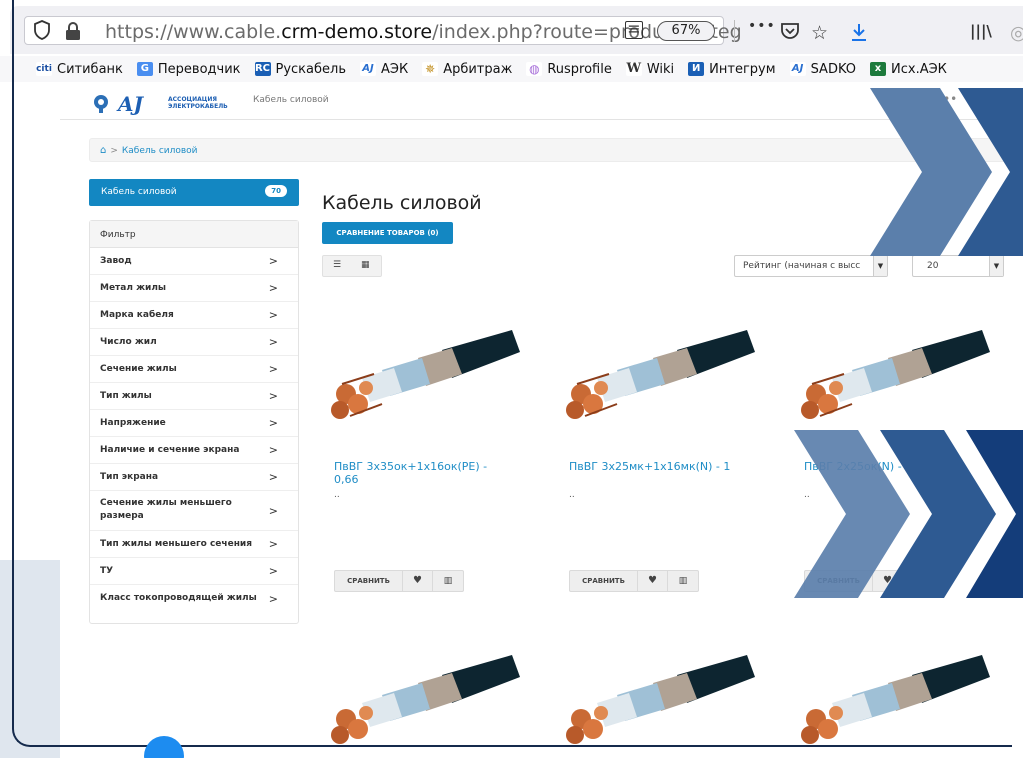 The height and width of the screenshot is (758, 1023). What do you see at coordinates (790, 33) in the screenshot?
I see `pocket-icon` at bounding box center [790, 33].